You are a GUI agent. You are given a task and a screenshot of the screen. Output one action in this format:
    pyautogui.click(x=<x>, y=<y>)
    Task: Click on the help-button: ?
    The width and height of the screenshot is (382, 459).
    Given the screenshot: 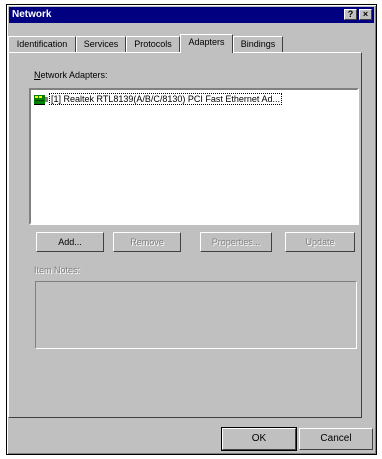 What is the action you would take?
    pyautogui.click(x=350, y=14)
    